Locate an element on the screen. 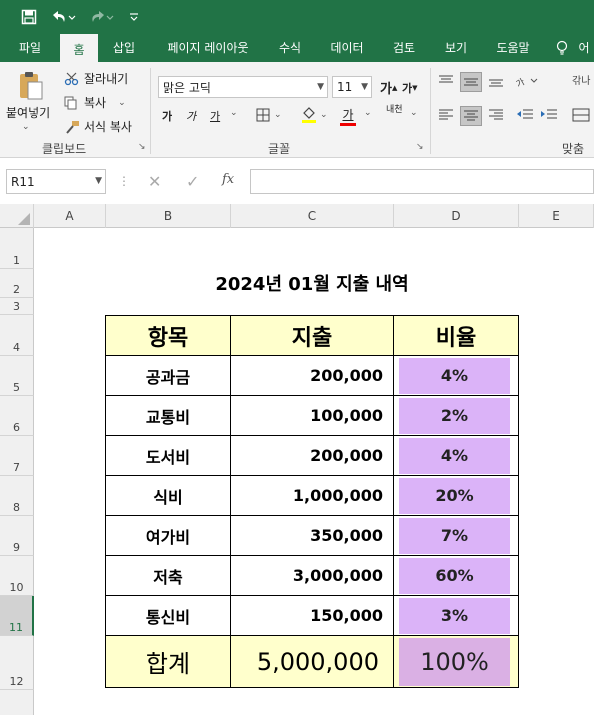  tab-help: 도움말 is located at coordinates (513, 48).